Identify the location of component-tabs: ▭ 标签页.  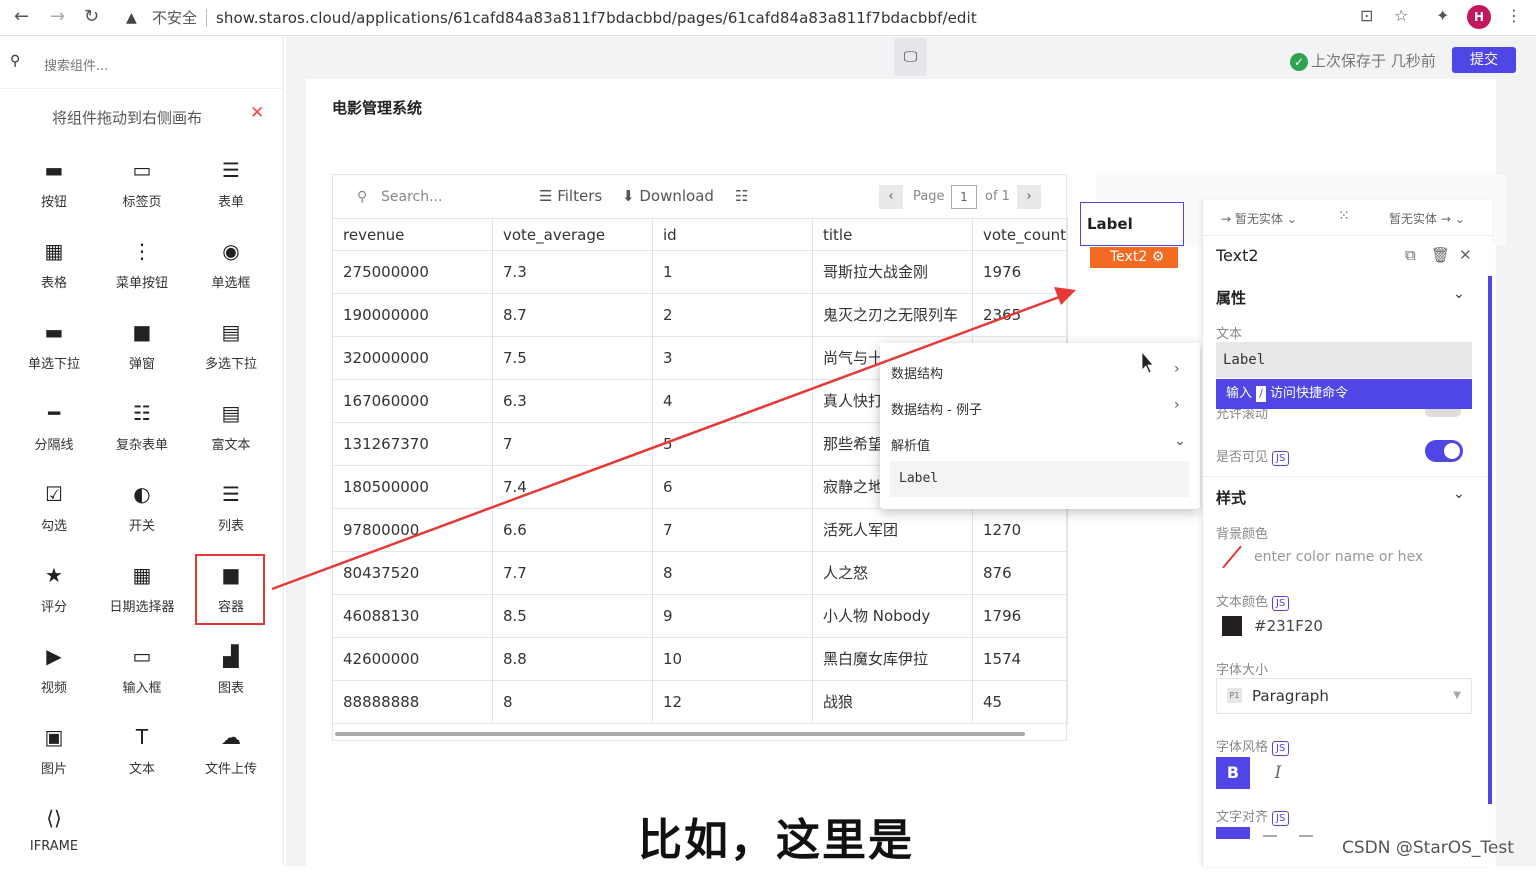
(142, 192).